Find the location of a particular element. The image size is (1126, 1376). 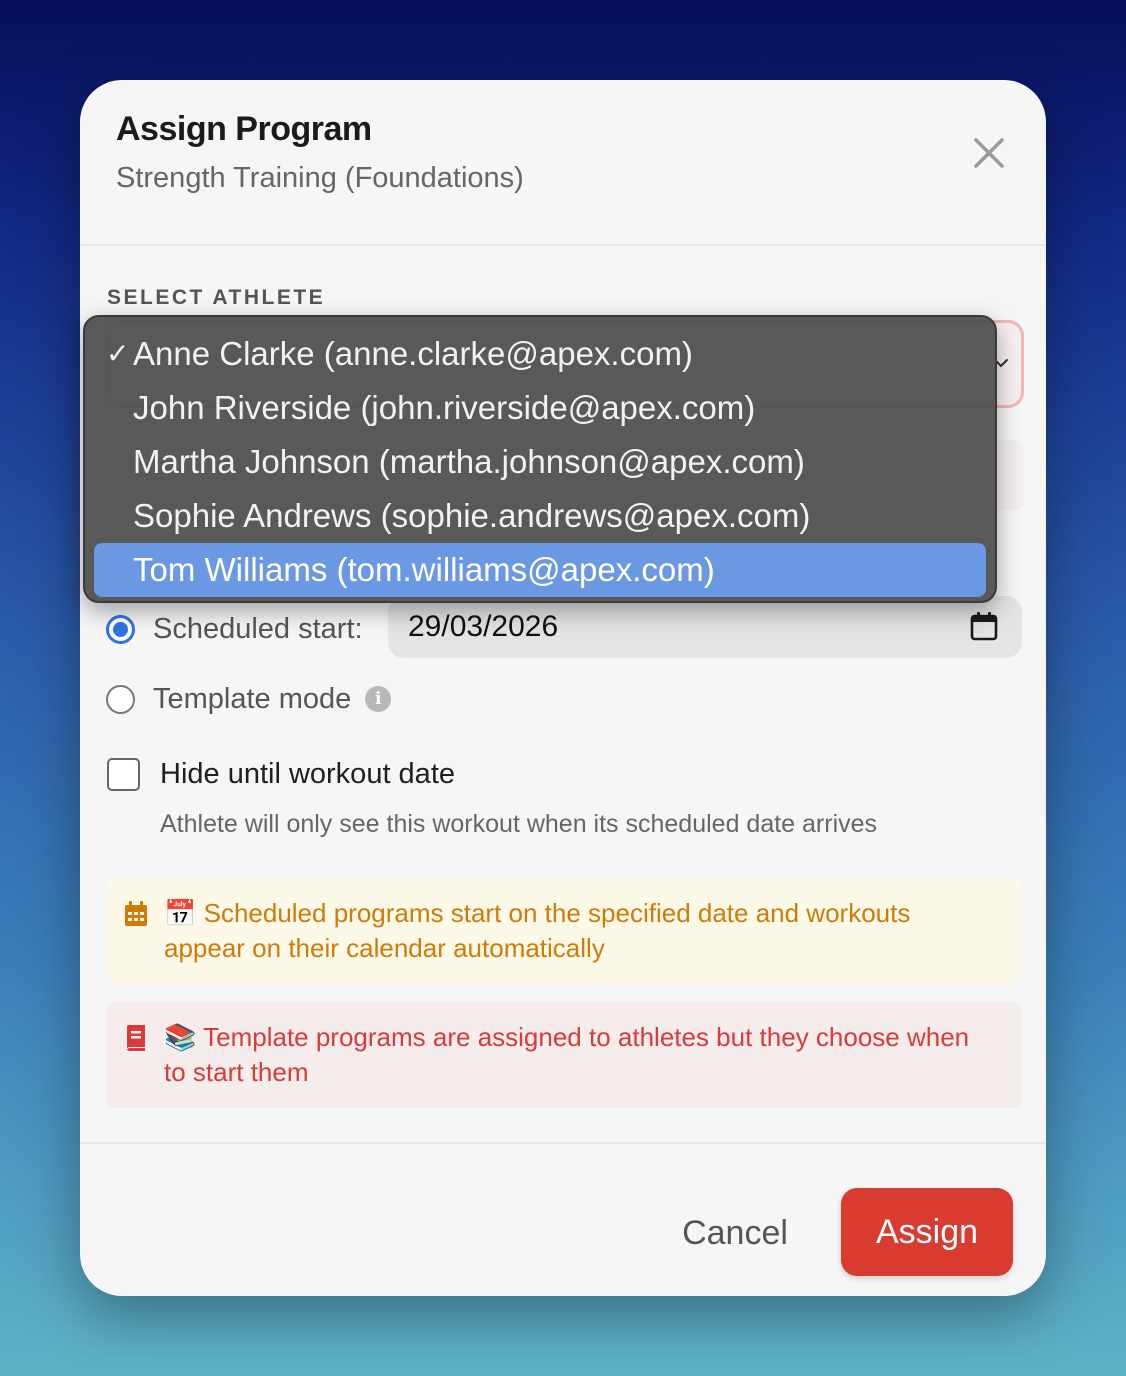

athlete-option: ✓ Anne Clarke (anne.clarke@apex.com) is located at coordinates (540, 354).